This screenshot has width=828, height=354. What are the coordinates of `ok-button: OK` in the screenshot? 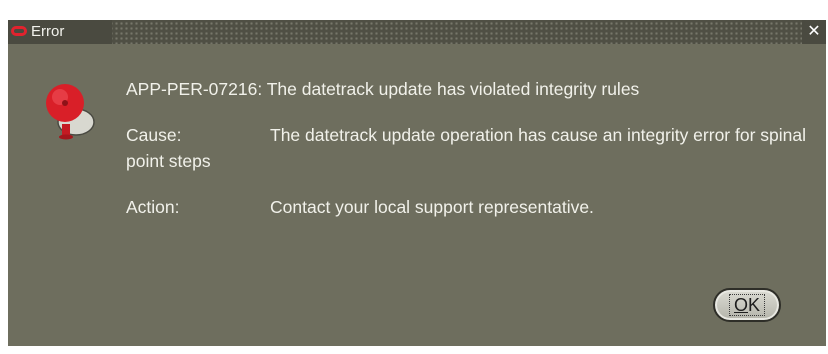 It's located at (747, 305).